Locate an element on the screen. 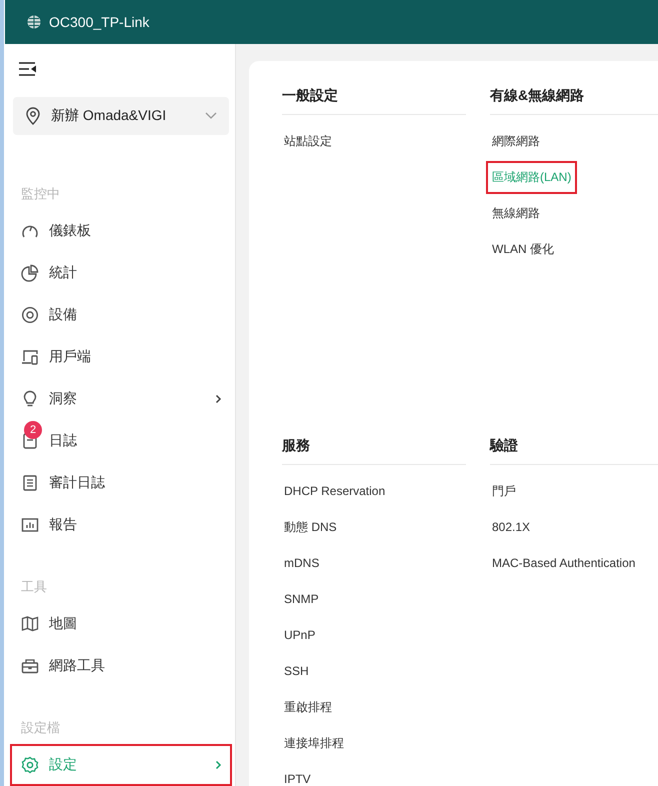 This screenshot has width=658, height=786. settings-link: 連接埠排程 is located at coordinates (314, 743).